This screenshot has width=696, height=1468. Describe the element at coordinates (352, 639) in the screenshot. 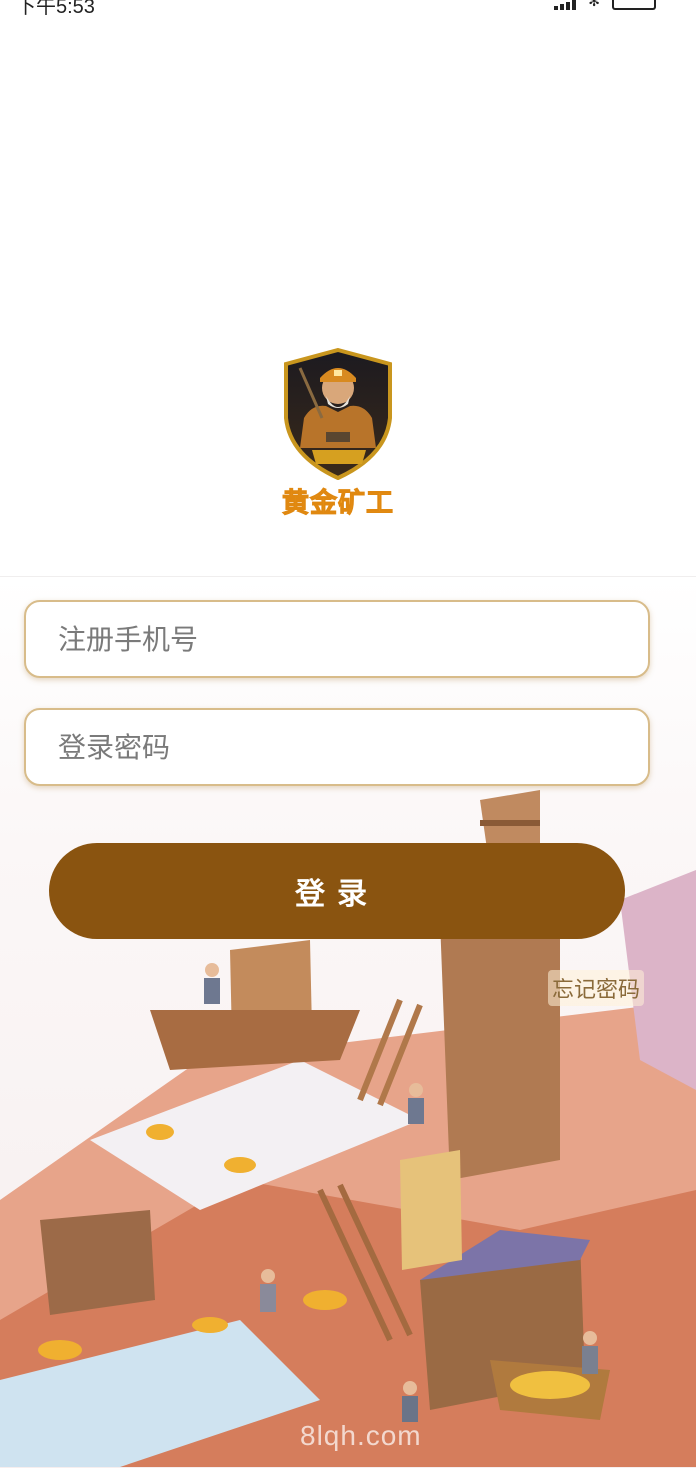

I see `phone-input` at that location.